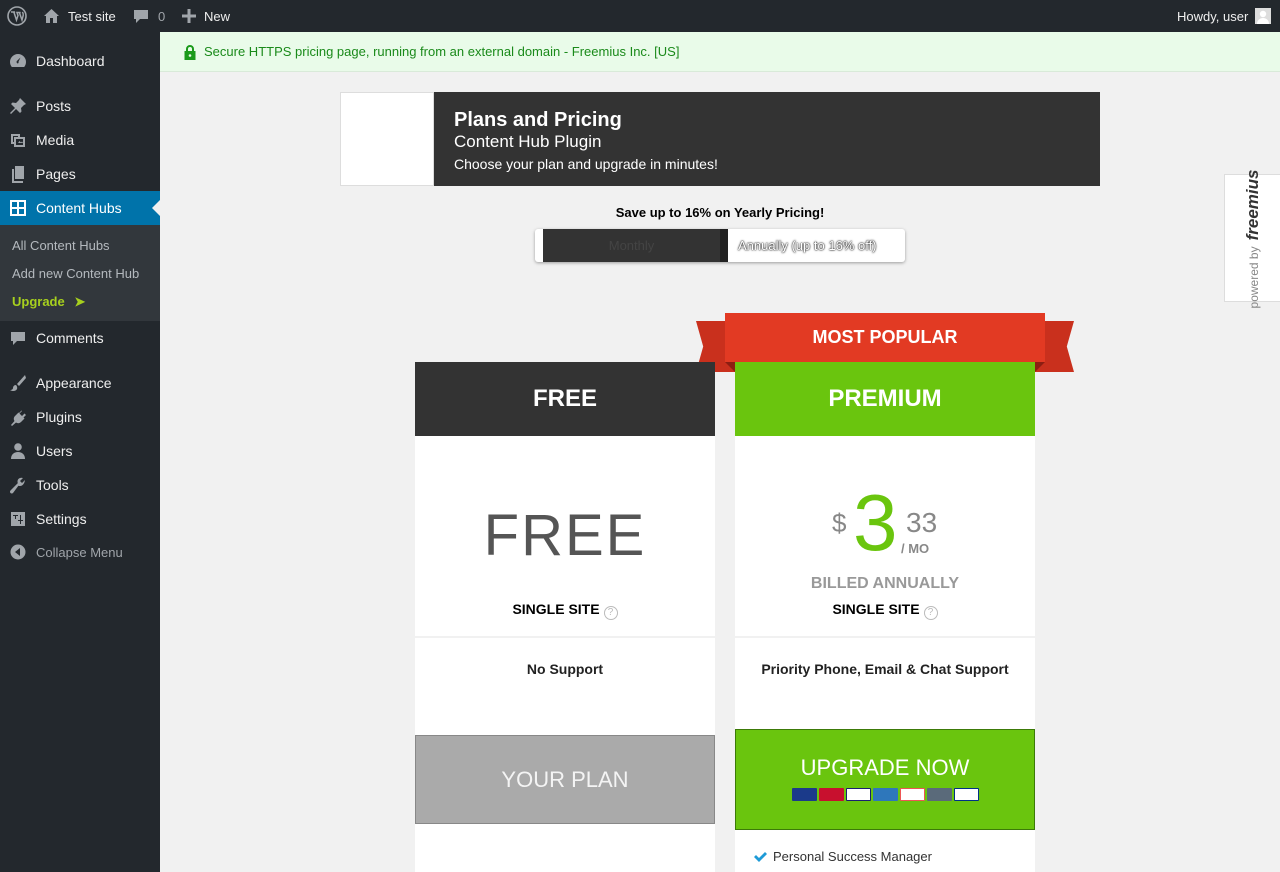 The image size is (1280, 872). What do you see at coordinates (80, 174) in the screenshot?
I see `sidebar-item-pages: Pages` at bounding box center [80, 174].